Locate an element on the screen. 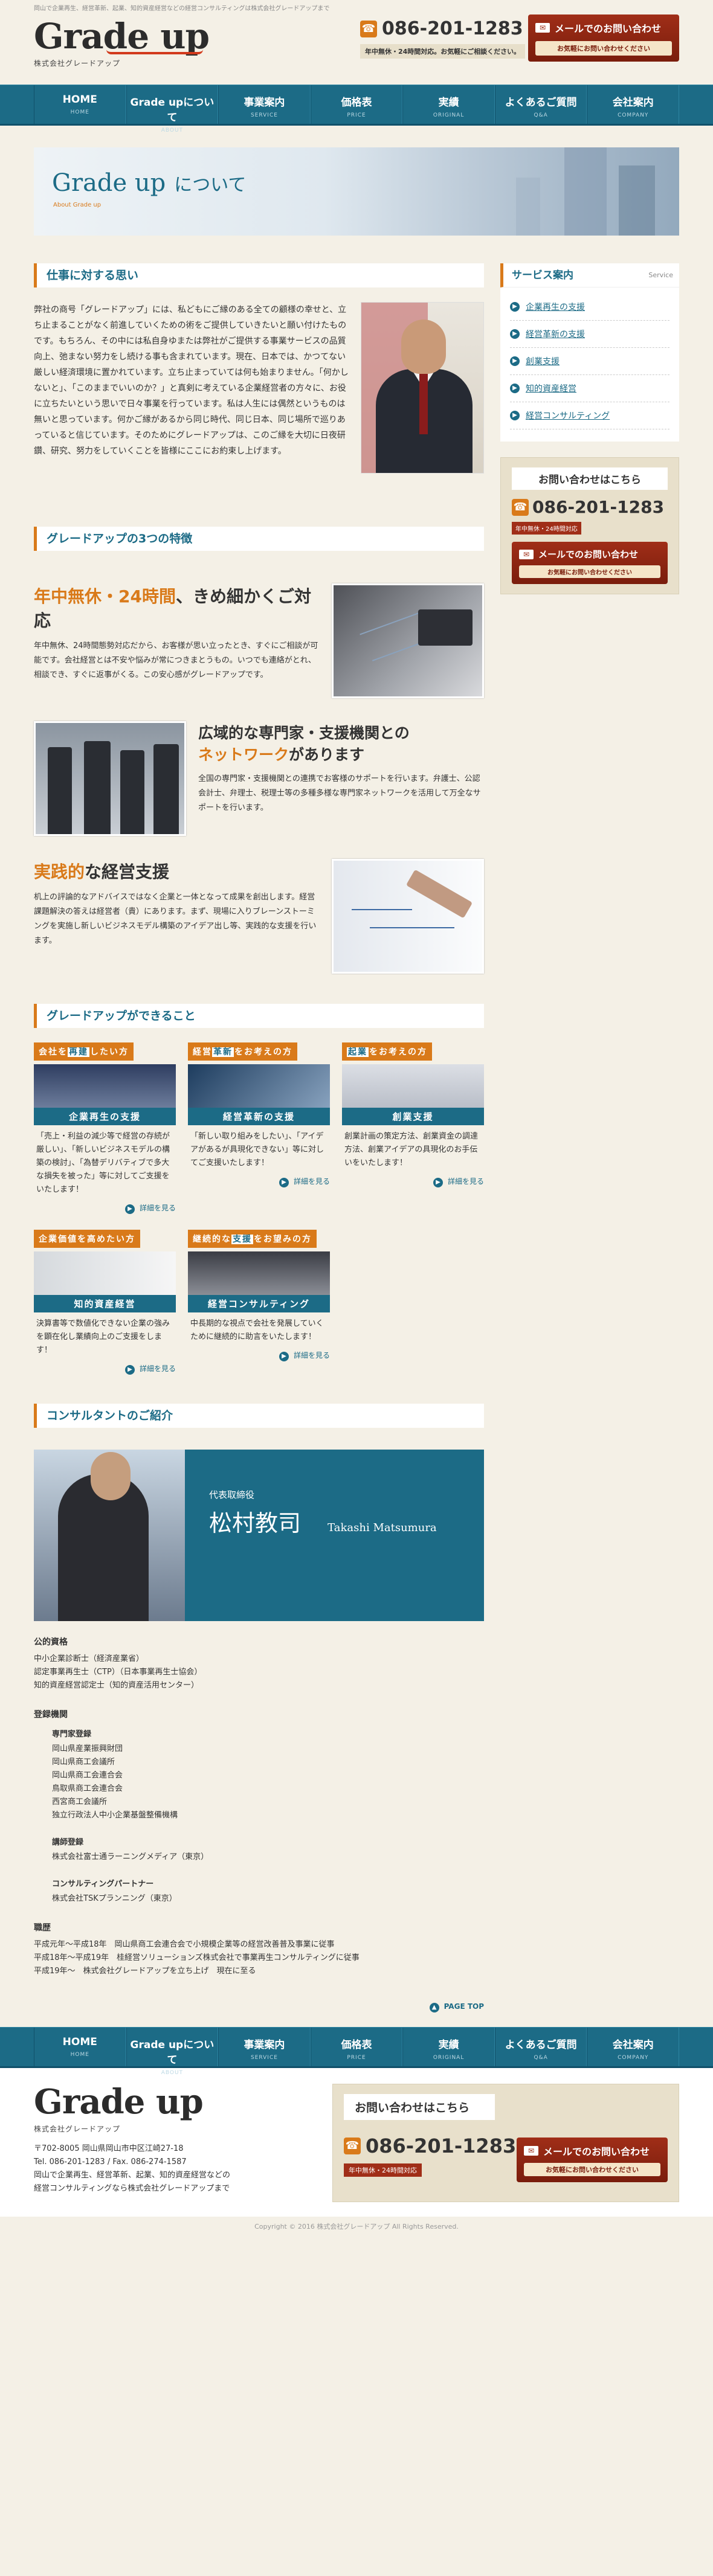  page-hero: Grade up について About Grade up is located at coordinates (356, 191).